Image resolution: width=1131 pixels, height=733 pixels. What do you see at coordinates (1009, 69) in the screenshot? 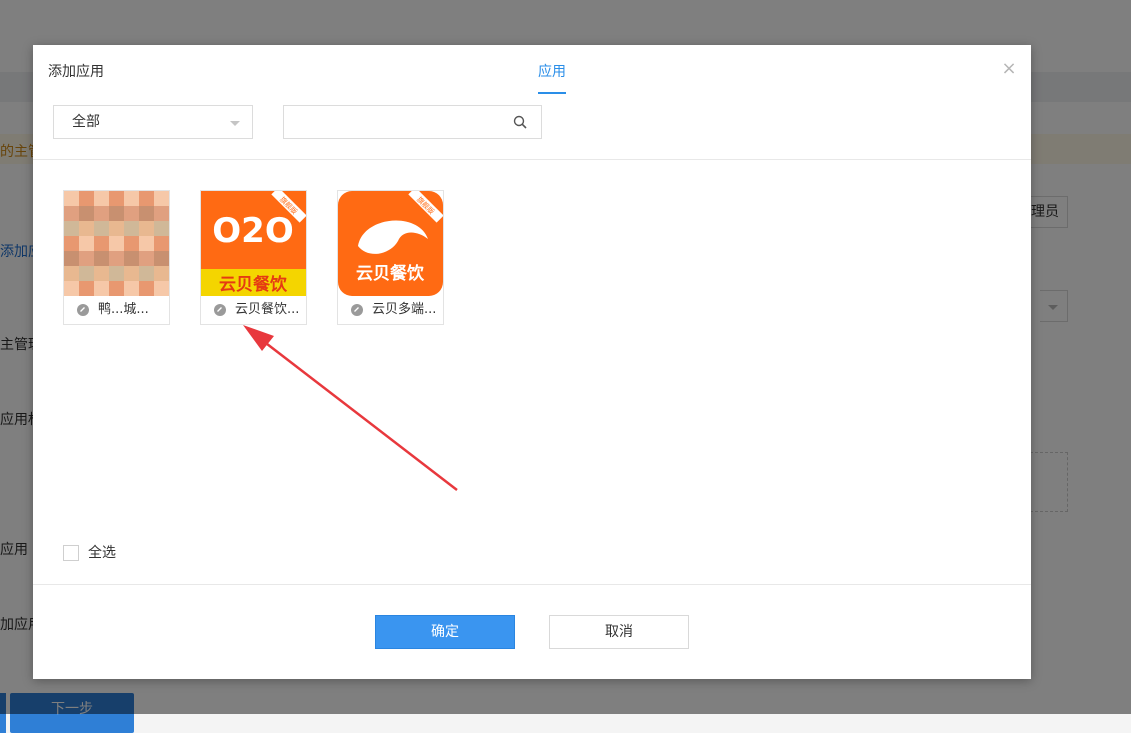
I see `close-icon: ×` at bounding box center [1009, 69].